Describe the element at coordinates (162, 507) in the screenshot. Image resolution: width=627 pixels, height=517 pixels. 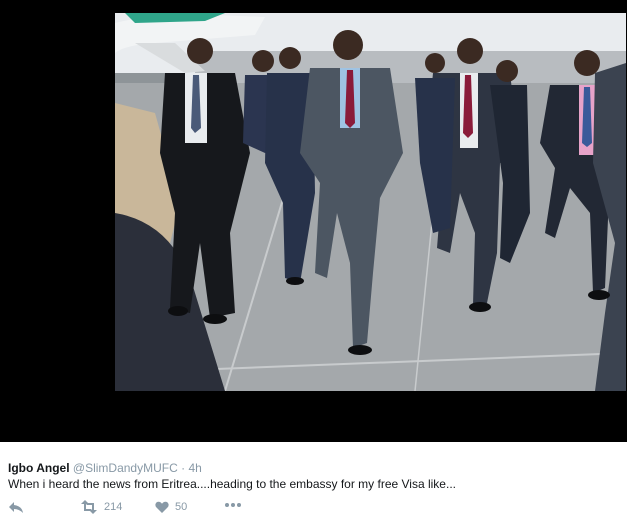
I see `heart-icon` at that location.